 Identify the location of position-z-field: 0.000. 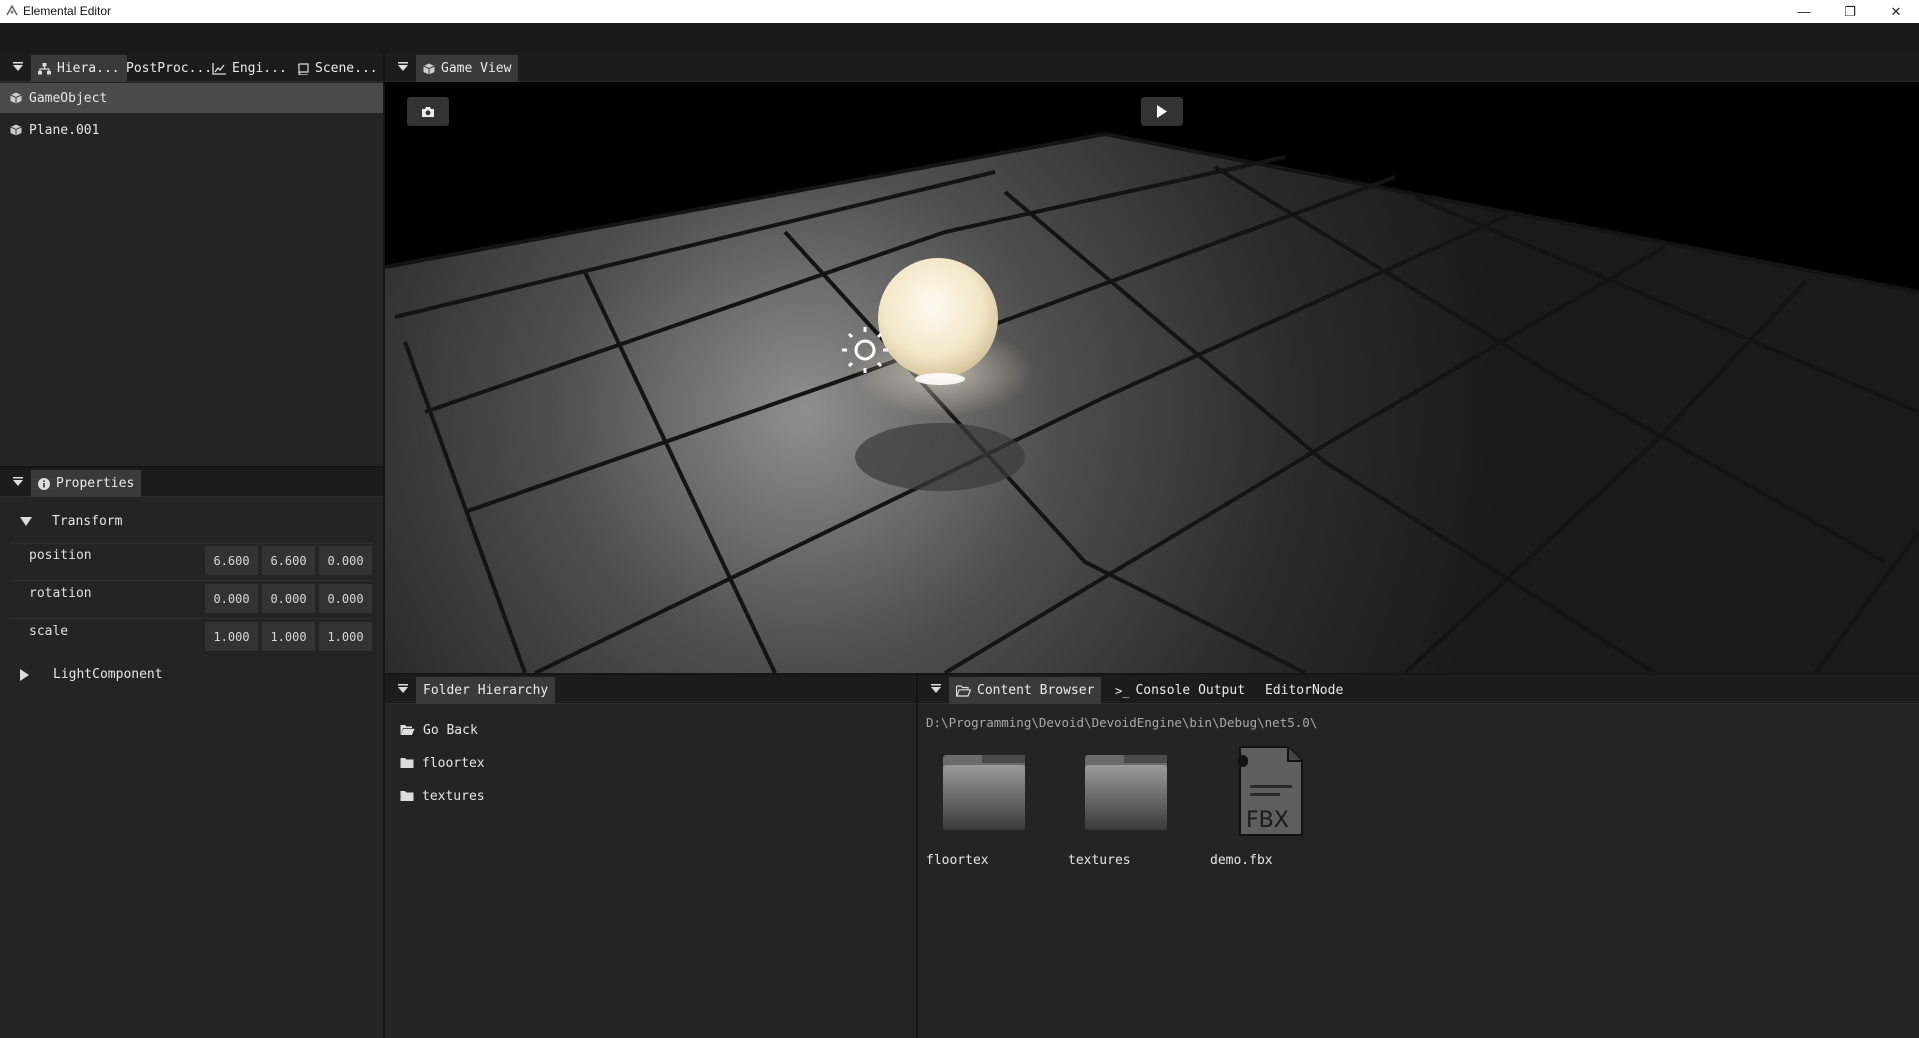
(345, 560).